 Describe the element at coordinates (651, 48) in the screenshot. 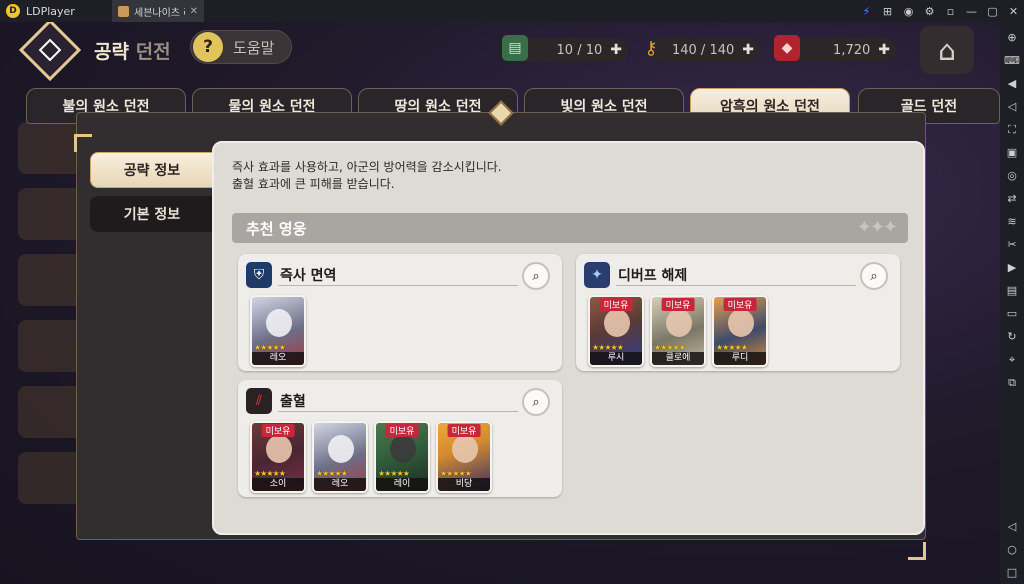

I see `key-icon: ⚷` at that location.